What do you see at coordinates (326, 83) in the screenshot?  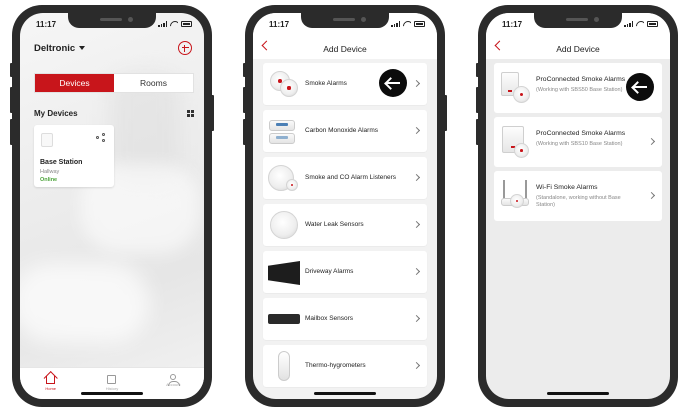 I see `category-label: Smoke Alarms` at bounding box center [326, 83].